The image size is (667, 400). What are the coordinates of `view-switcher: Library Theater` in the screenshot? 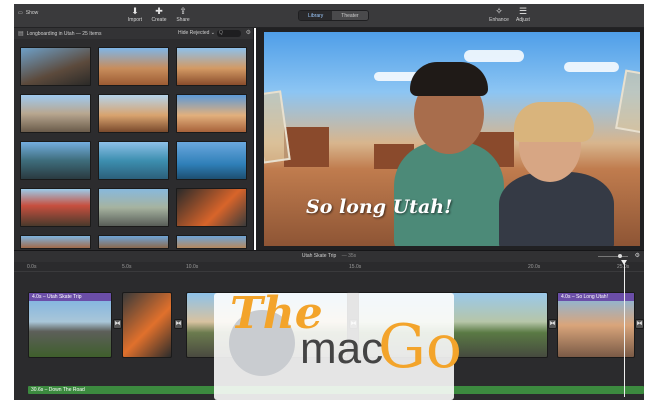 It's located at (333, 15).